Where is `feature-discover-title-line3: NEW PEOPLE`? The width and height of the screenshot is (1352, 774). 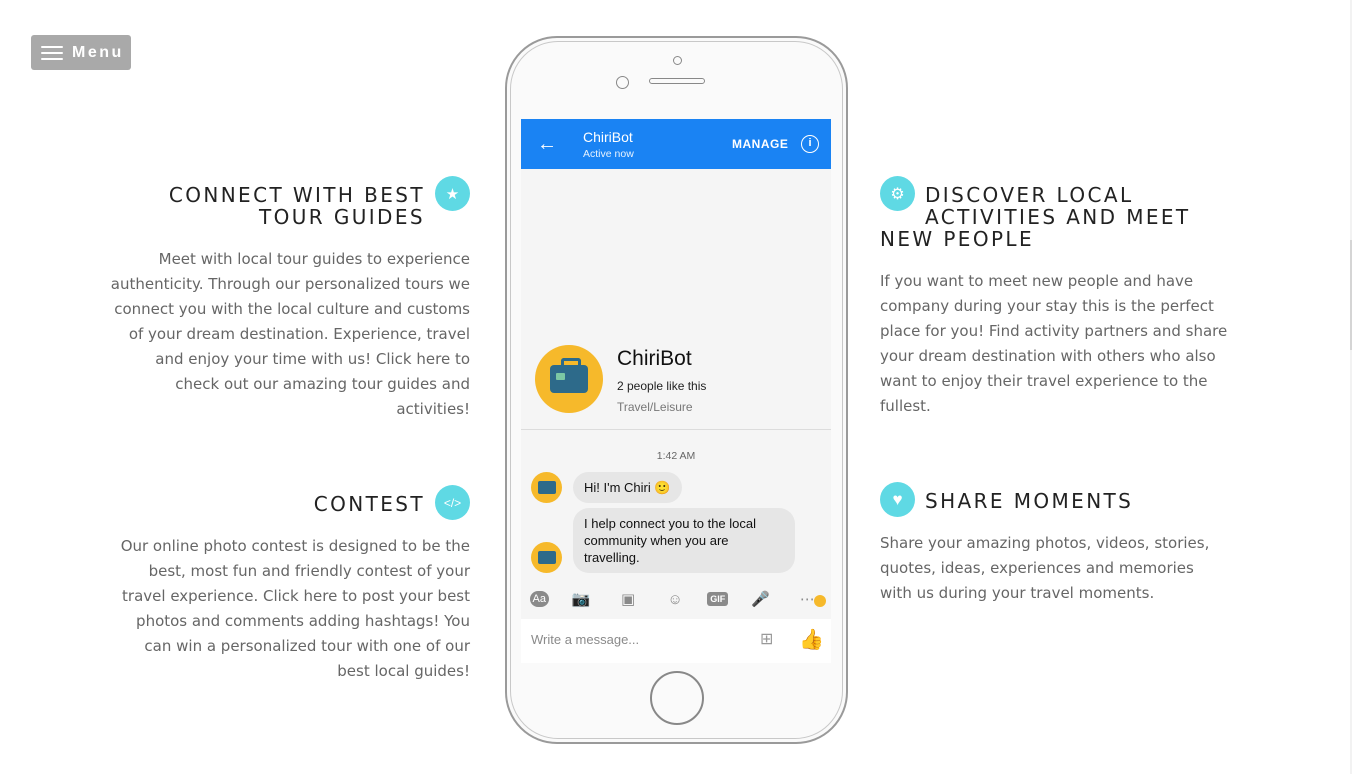 feature-discover-title-line3: NEW PEOPLE is located at coordinates (957, 239).